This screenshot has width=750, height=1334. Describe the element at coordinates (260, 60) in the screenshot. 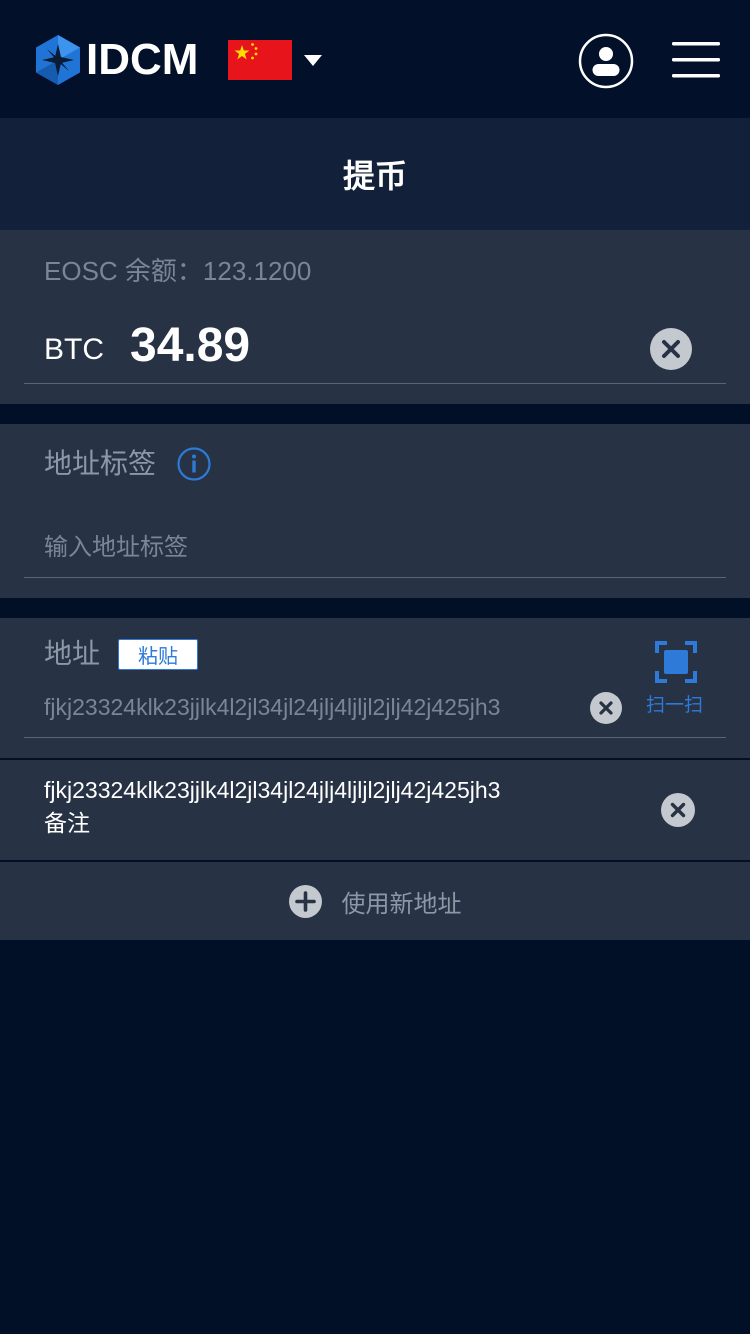

I see `china-flag-icon` at that location.